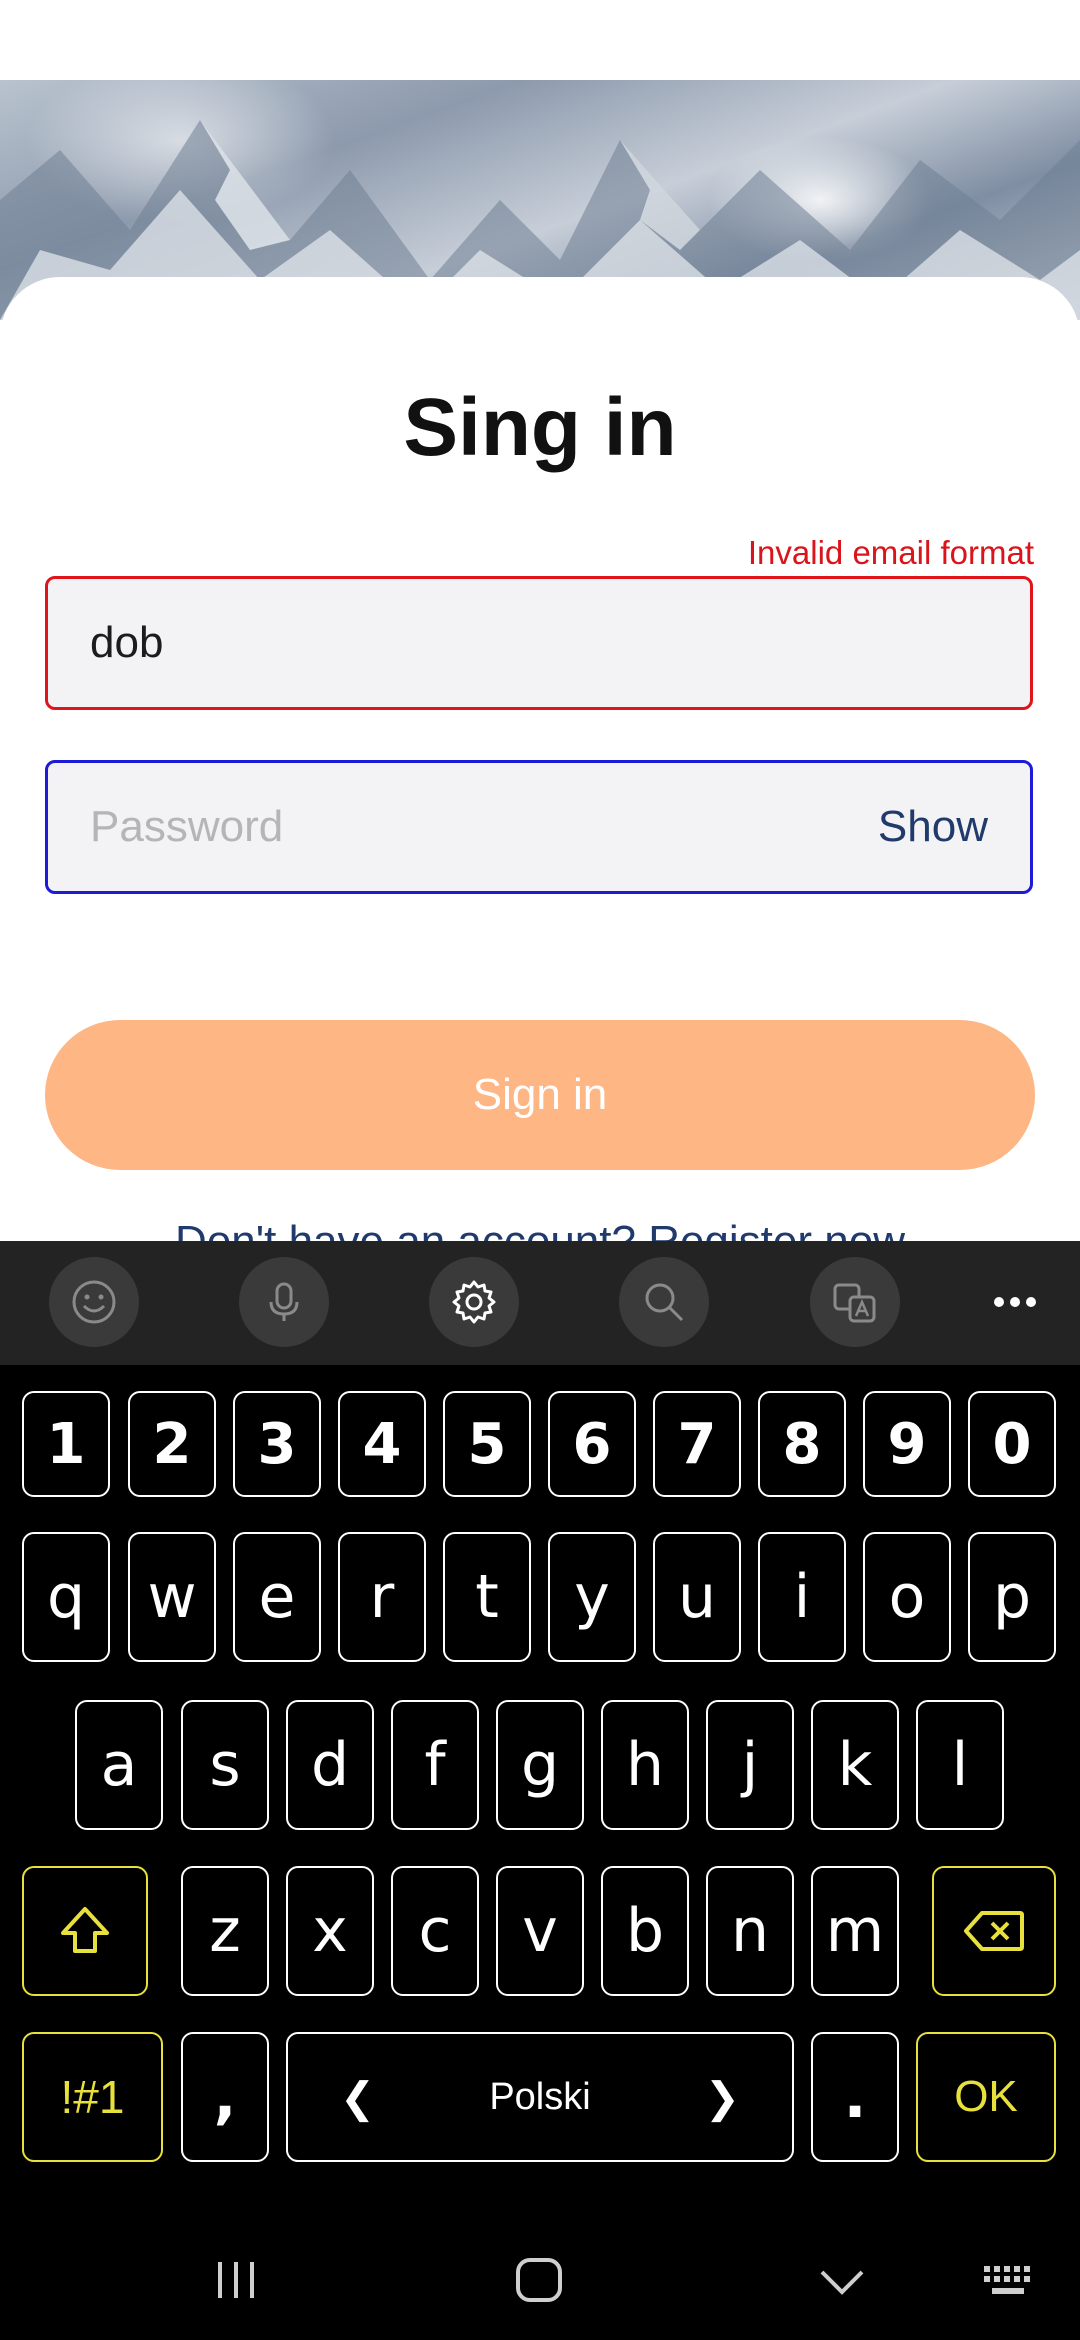 The image size is (1080, 2340). What do you see at coordinates (1012, 1444) in the screenshot?
I see `key-0: 0` at bounding box center [1012, 1444].